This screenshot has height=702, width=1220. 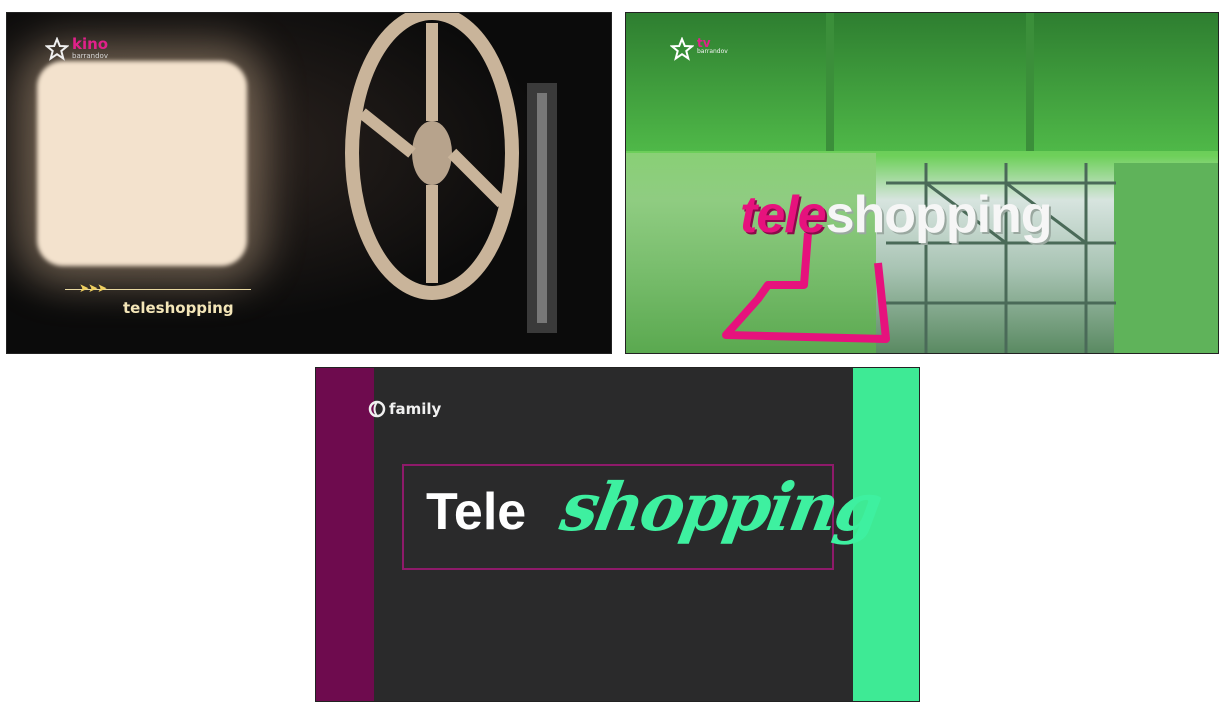 I want to click on teleshopping-title: teleshopping, so click(x=896, y=215).